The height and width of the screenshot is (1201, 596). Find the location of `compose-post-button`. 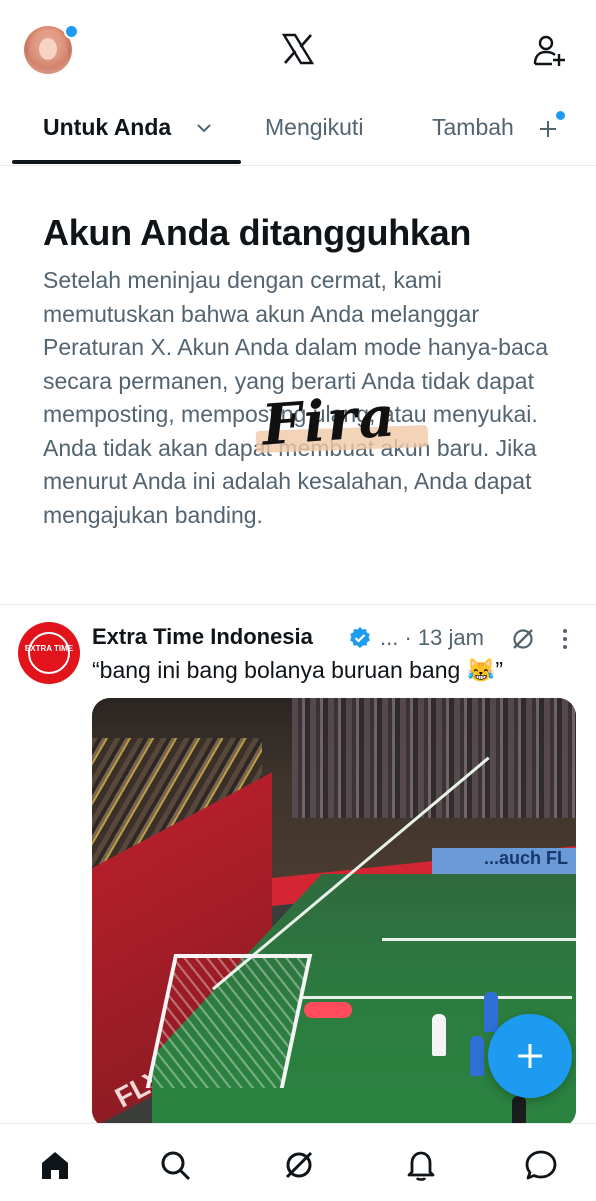

compose-post-button is located at coordinates (530, 1056).